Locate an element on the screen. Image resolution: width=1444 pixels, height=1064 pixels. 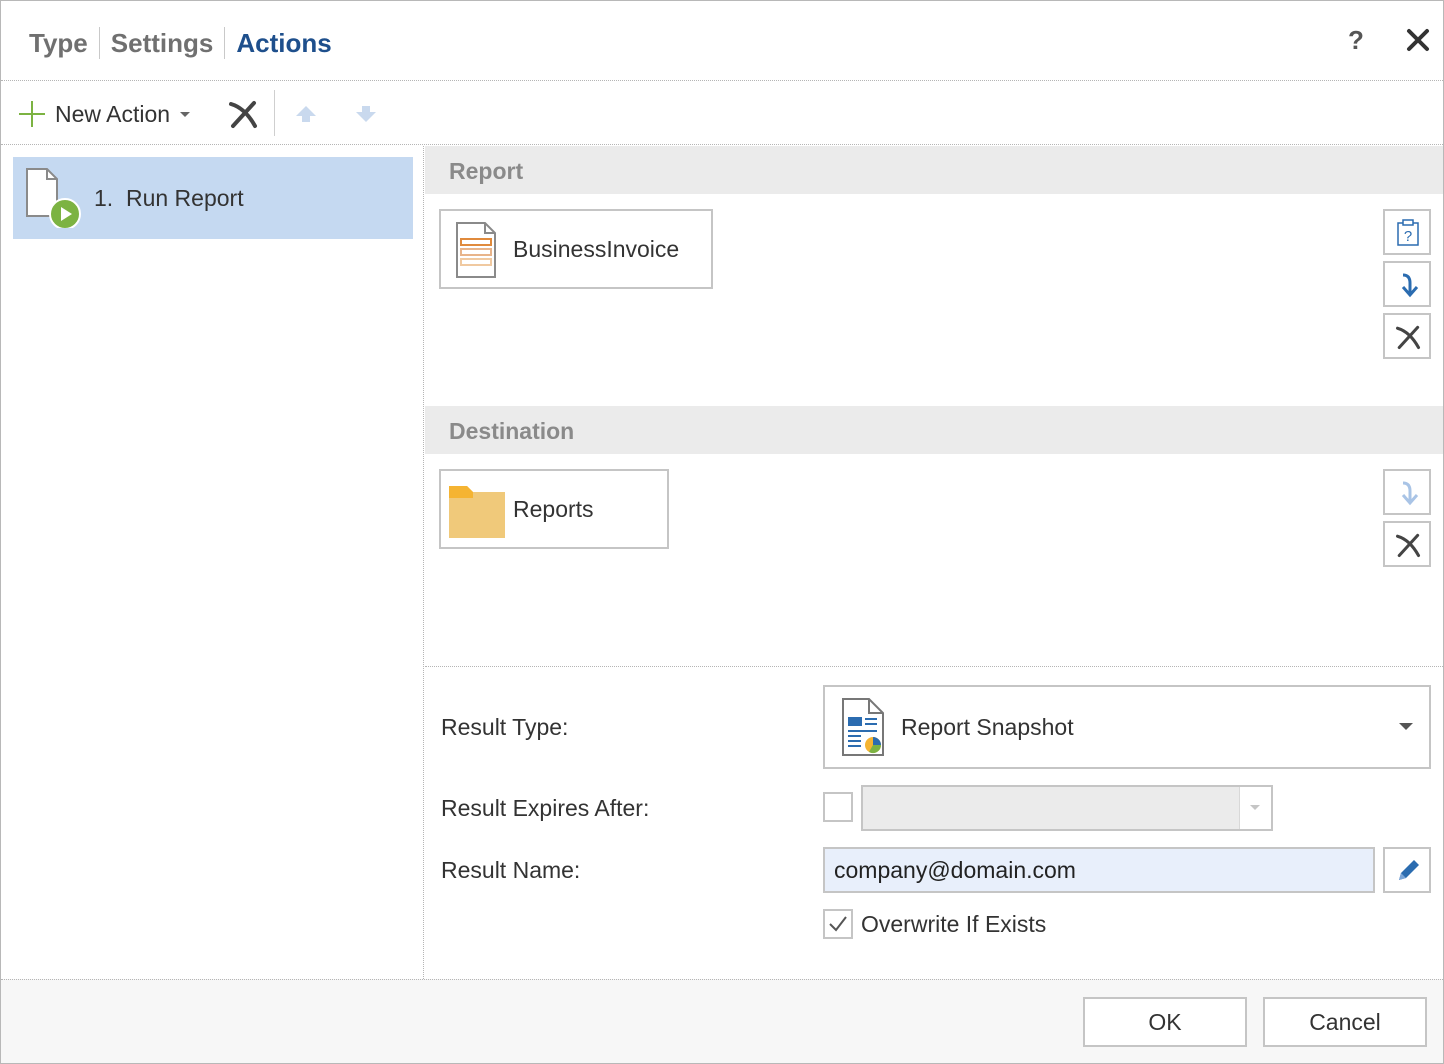
action-label: 1. Run Report is located at coordinates (169, 198).